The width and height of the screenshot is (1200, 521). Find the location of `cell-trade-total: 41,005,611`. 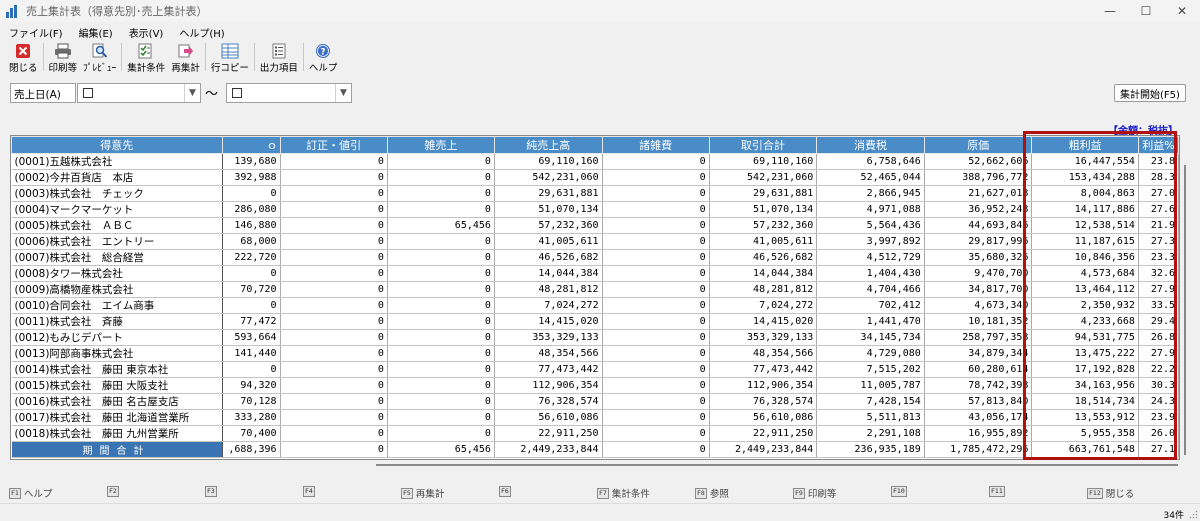

cell-trade-total: 41,005,611 is located at coordinates (763, 241).